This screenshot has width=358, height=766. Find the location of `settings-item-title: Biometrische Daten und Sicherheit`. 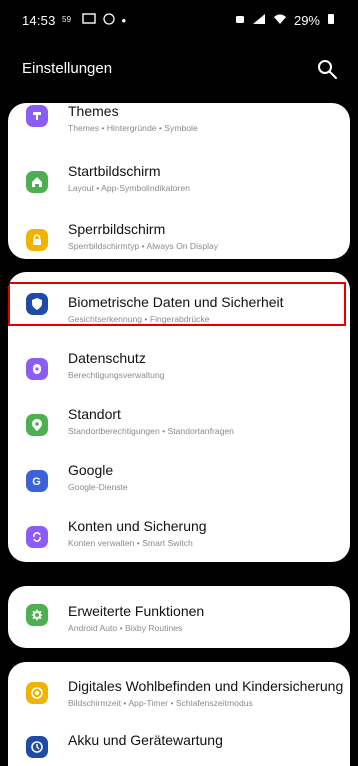

settings-item-title: Biometrische Daten und Sicherheit is located at coordinates (176, 302).